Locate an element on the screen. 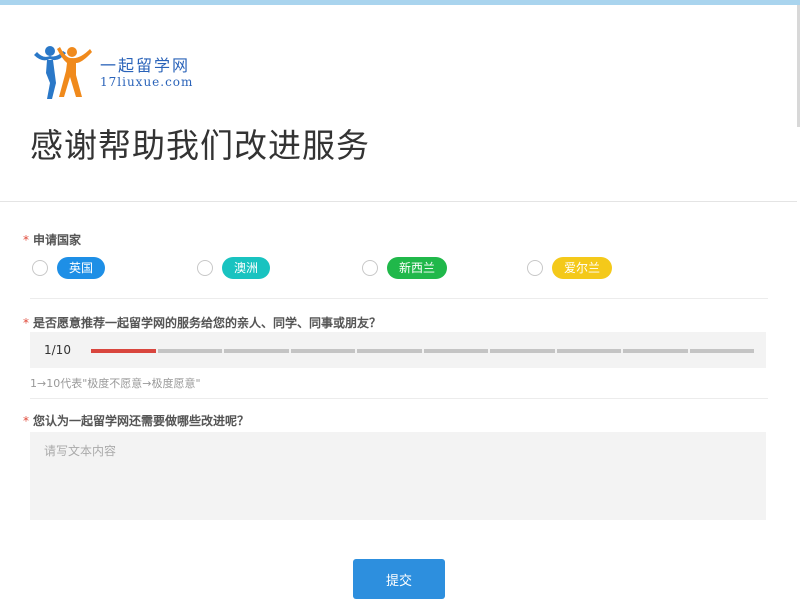 The width and height of the screenshot is (800, 599). logo-figures-icon is located at coordinates (63, 72).